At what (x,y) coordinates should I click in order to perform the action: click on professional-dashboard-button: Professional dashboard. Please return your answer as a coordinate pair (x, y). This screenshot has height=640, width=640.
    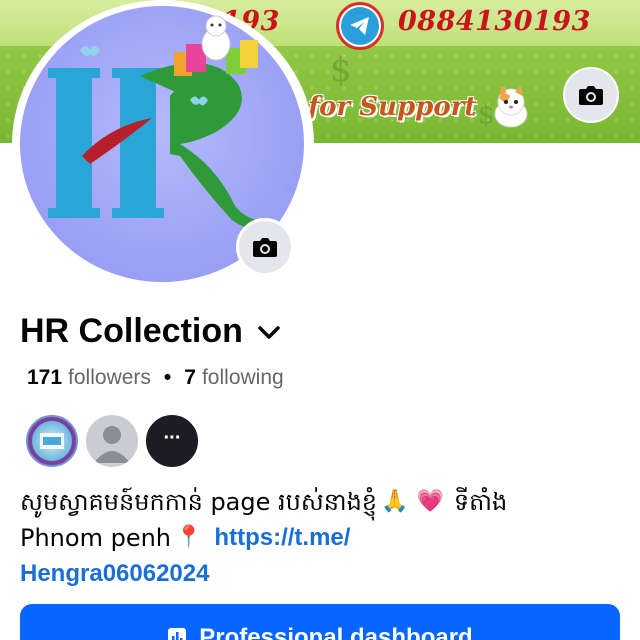
    Looking at the image, I should click on (320, 622).